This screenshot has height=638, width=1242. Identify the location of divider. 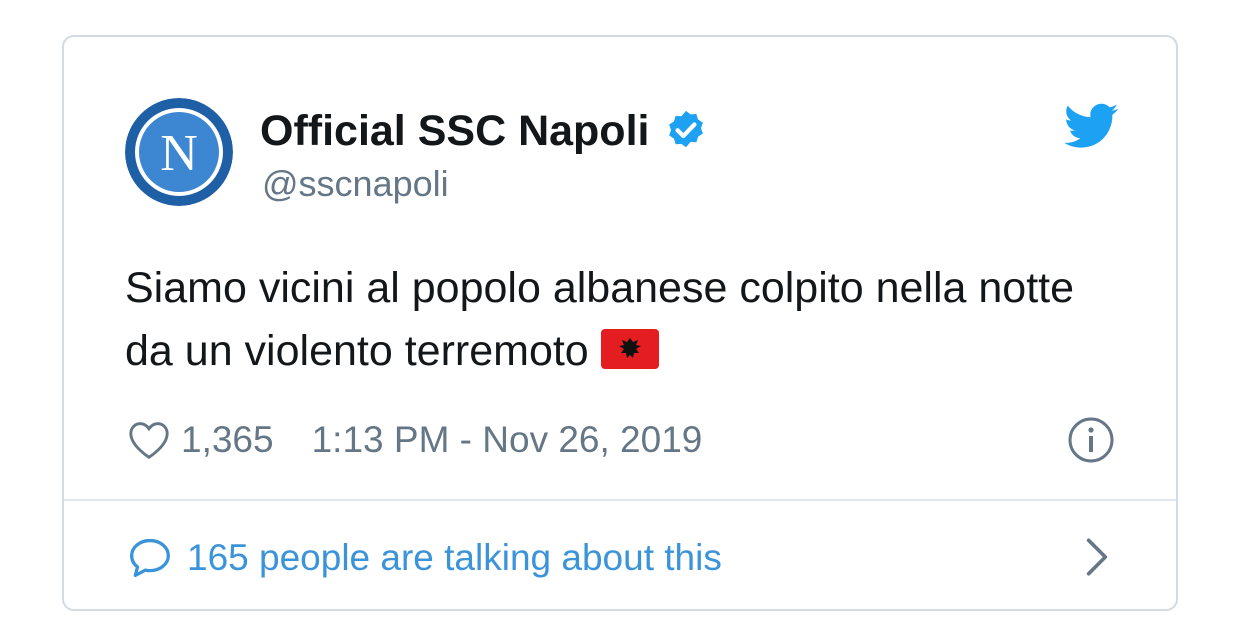
(620, 500).